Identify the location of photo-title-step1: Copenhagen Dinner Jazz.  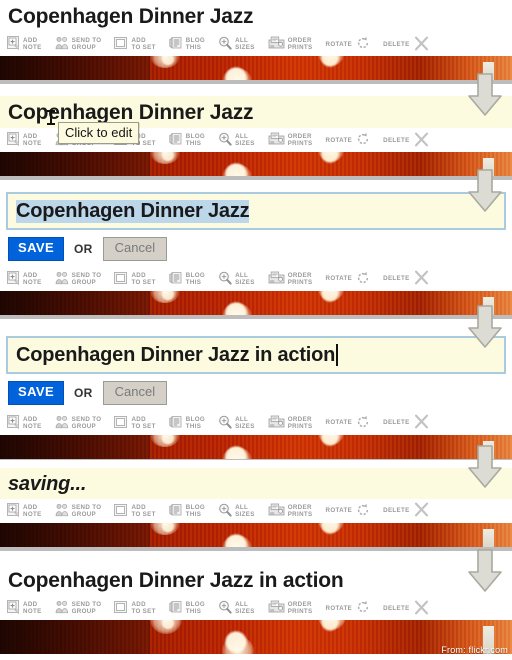
(256, 16).